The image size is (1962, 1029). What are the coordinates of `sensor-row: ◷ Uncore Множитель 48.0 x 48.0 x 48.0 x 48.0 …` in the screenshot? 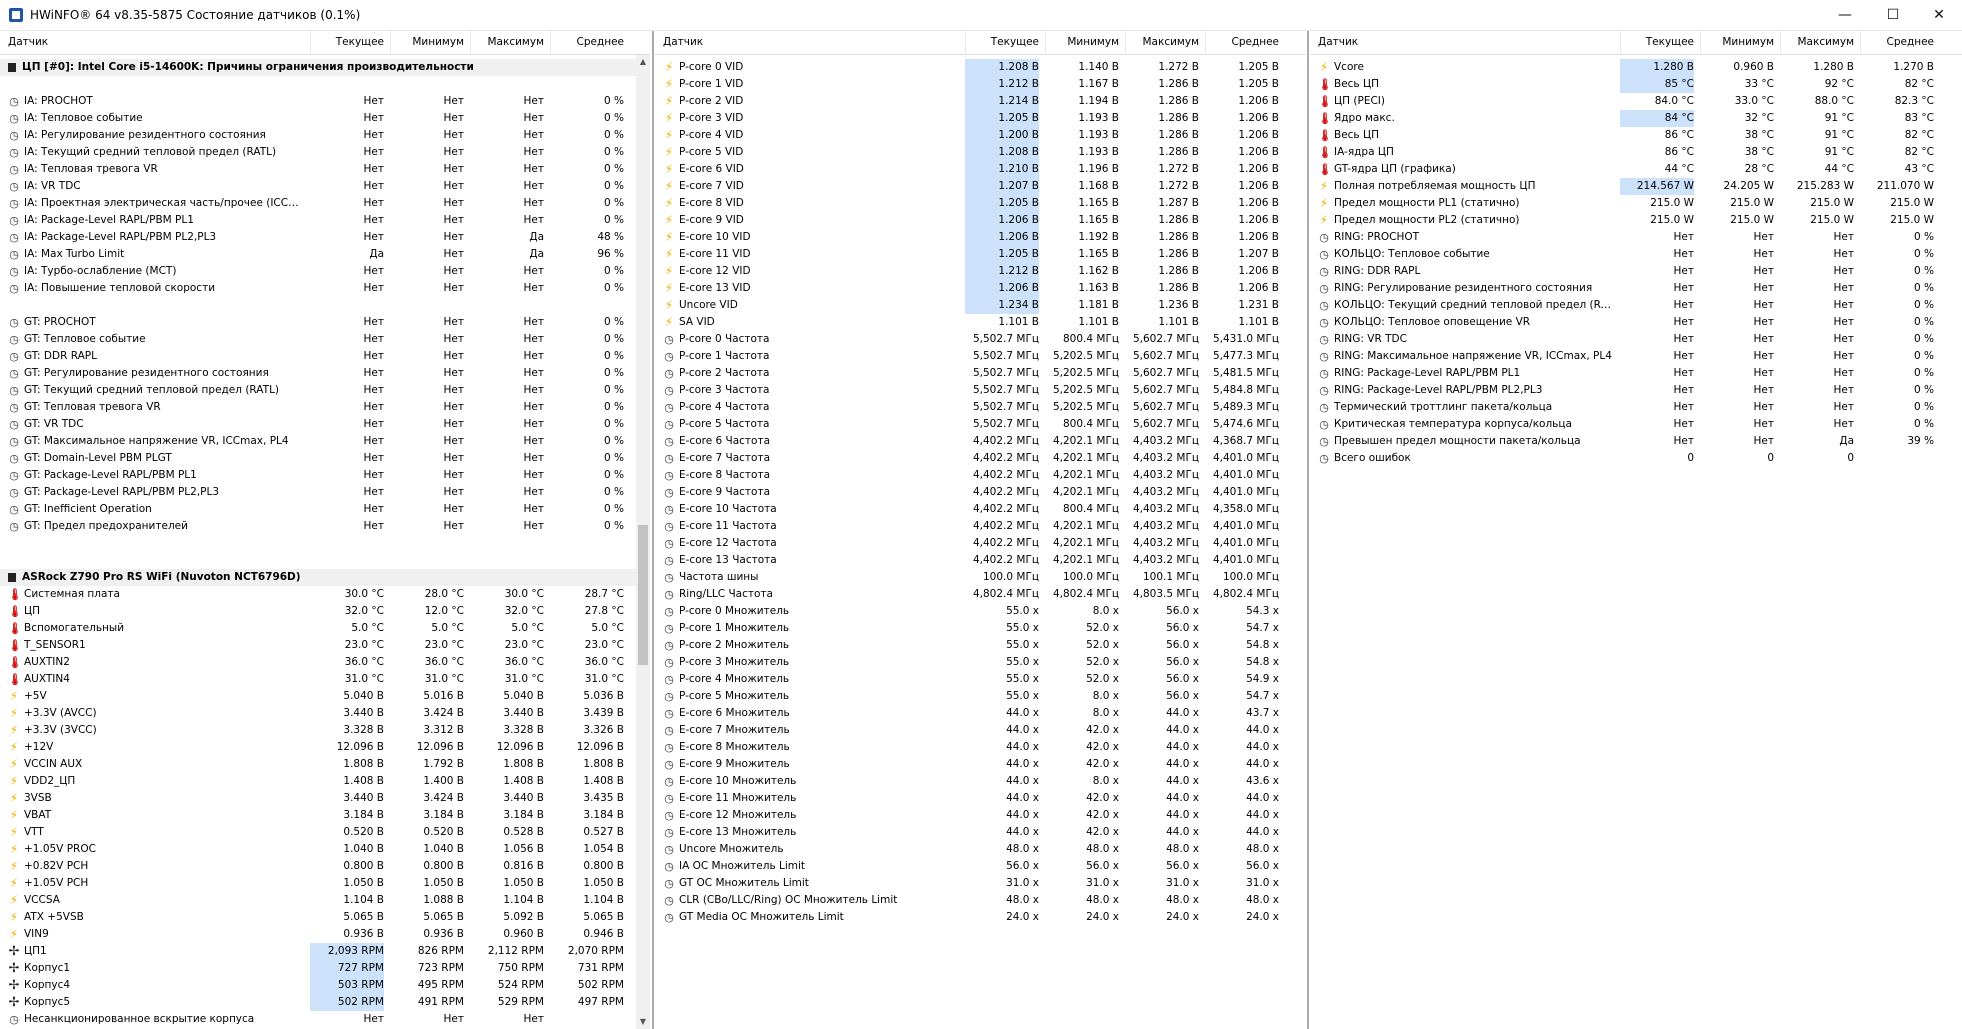 It's located at (970, 849).